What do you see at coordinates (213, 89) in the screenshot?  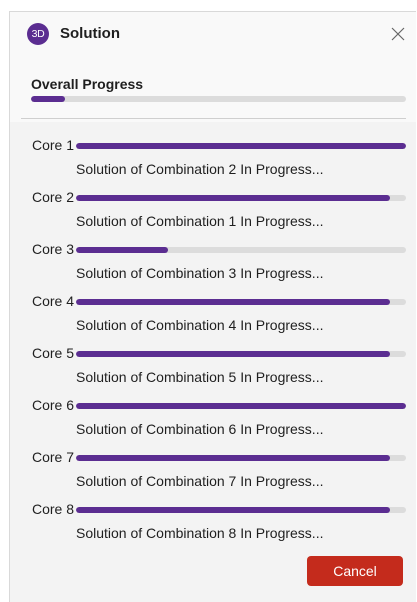 I see `overall-progress-panel: Overall Progress` at bounding box center [213, 89].